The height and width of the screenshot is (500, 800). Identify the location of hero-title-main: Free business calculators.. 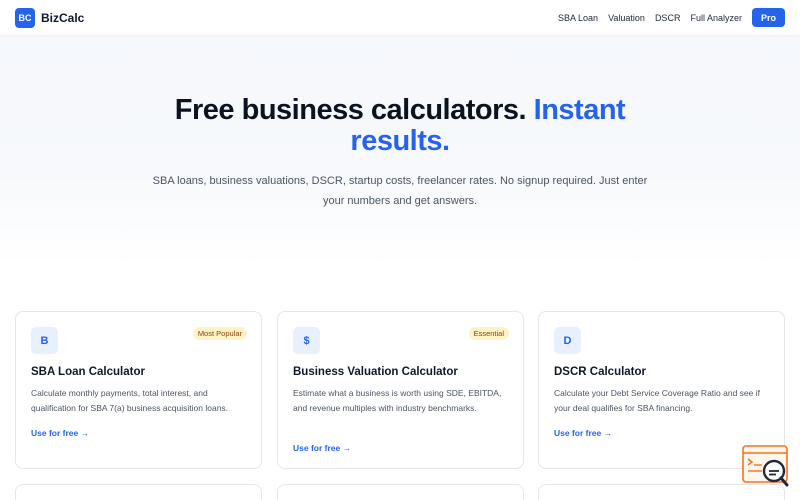
(350, 110).